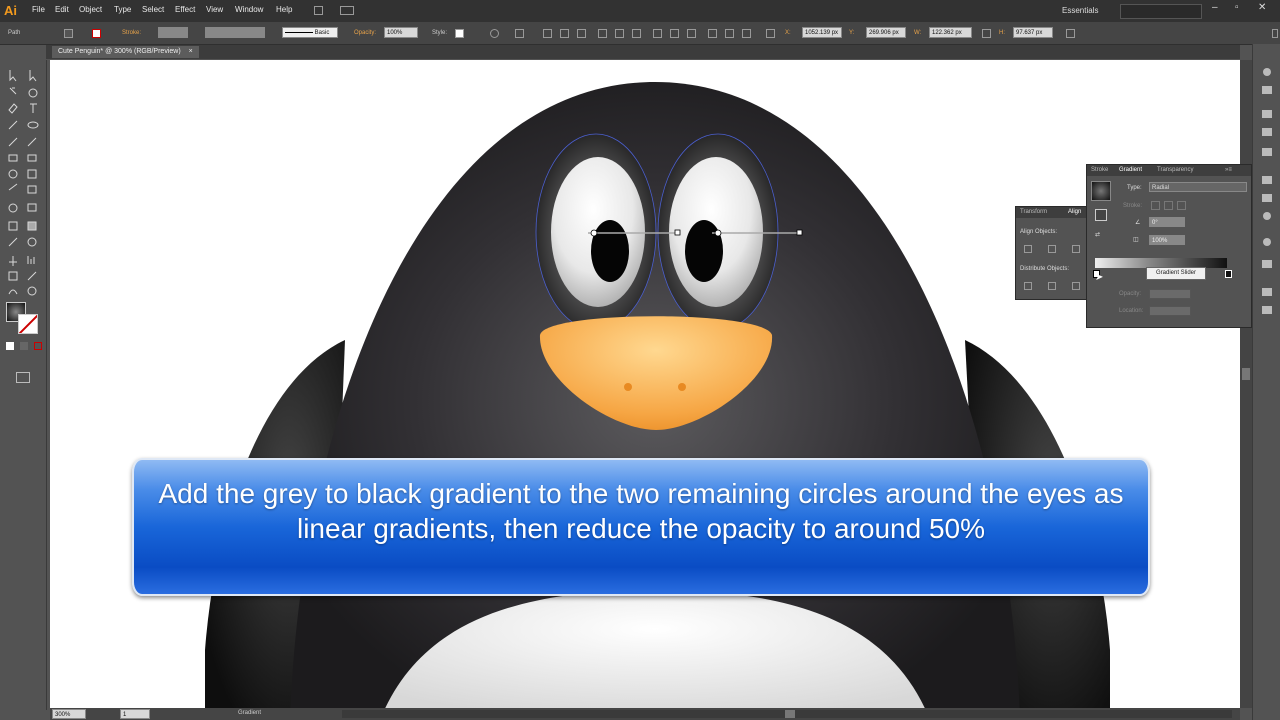 The height and width of the screenshot is (720, 1280). I want to click on stroke-within-icon, so click(1155, 205).